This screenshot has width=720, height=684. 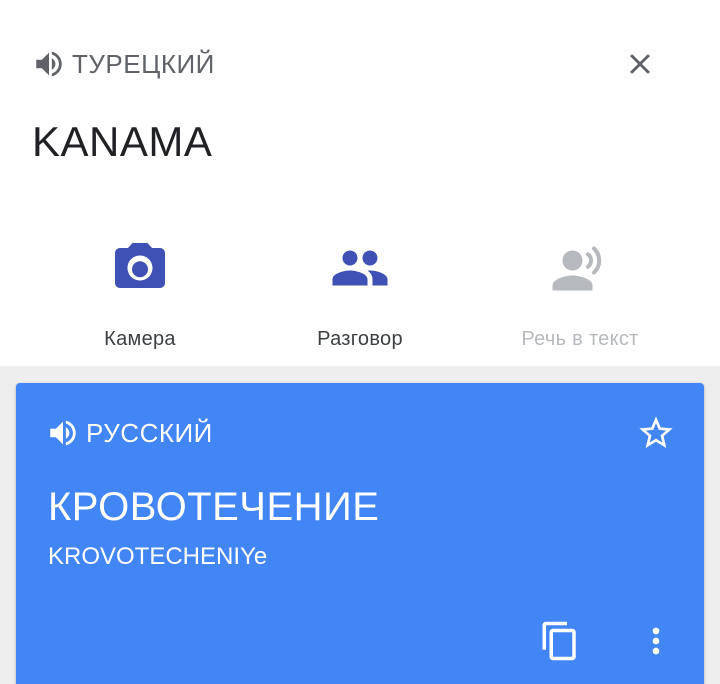 What do you see at coordinates (580, 339) in the screenshot?
I see `transcribe-label: Речь в текст` at bounding box center [580, 339].